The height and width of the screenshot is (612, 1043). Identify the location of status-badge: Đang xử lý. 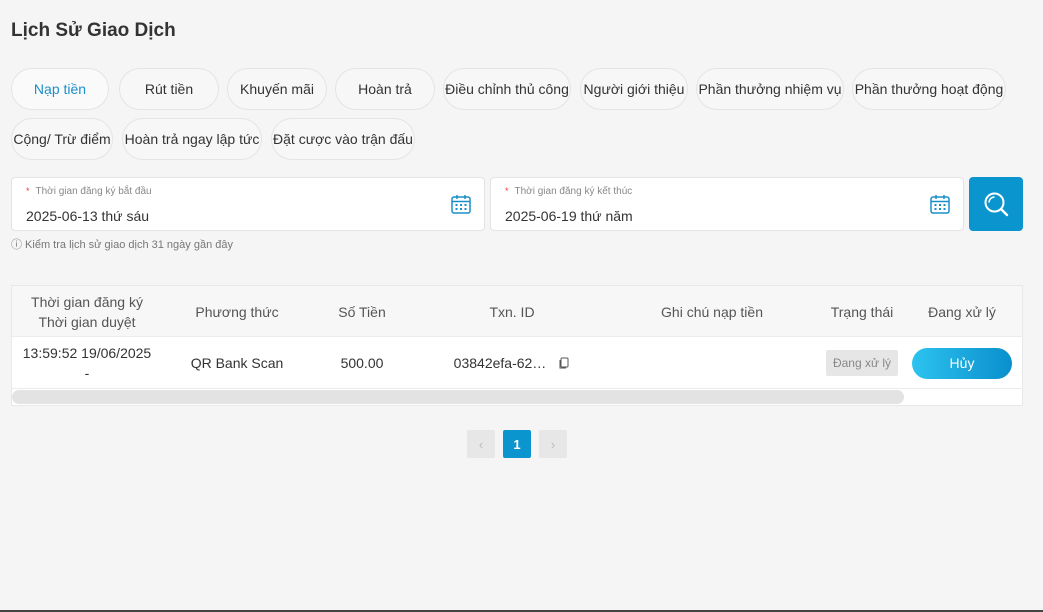
(862, 363).